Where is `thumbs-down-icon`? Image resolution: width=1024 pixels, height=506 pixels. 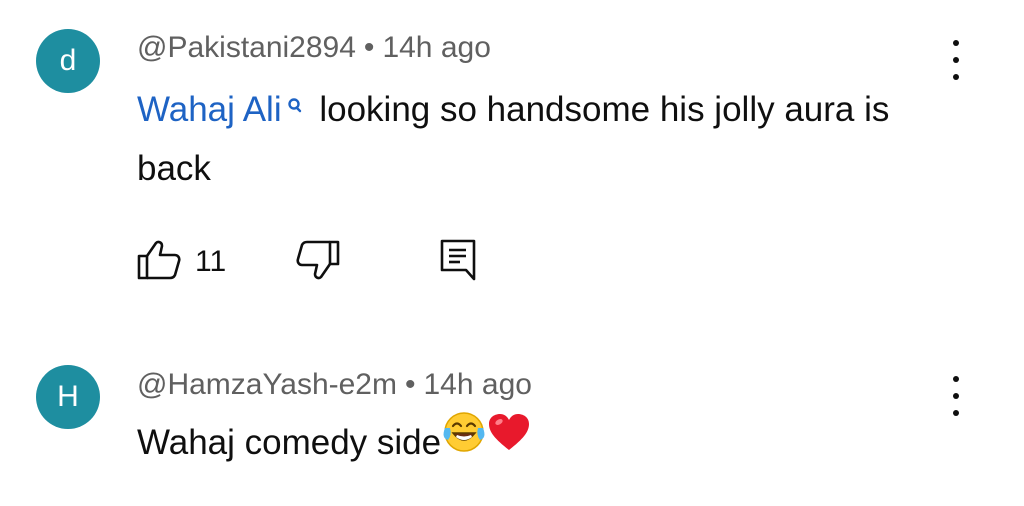 thumbs-down-icon is located at coordinates (318, 262).